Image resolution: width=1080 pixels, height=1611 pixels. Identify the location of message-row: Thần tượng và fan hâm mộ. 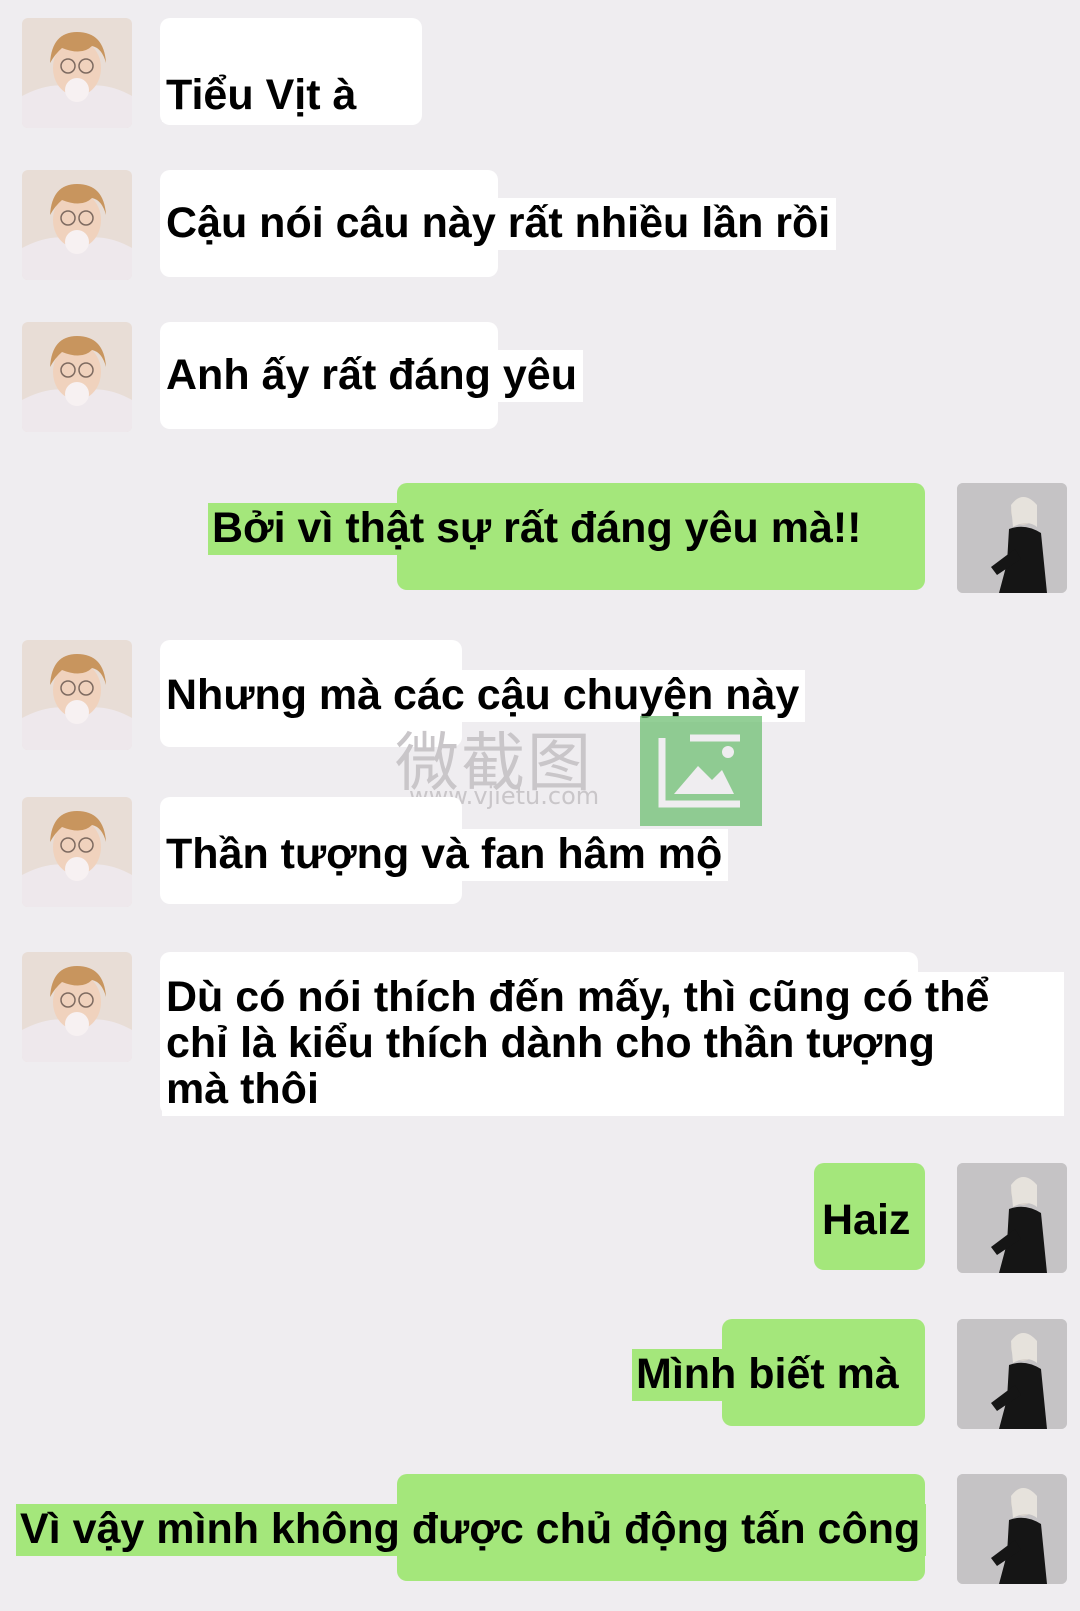
(540, 853).